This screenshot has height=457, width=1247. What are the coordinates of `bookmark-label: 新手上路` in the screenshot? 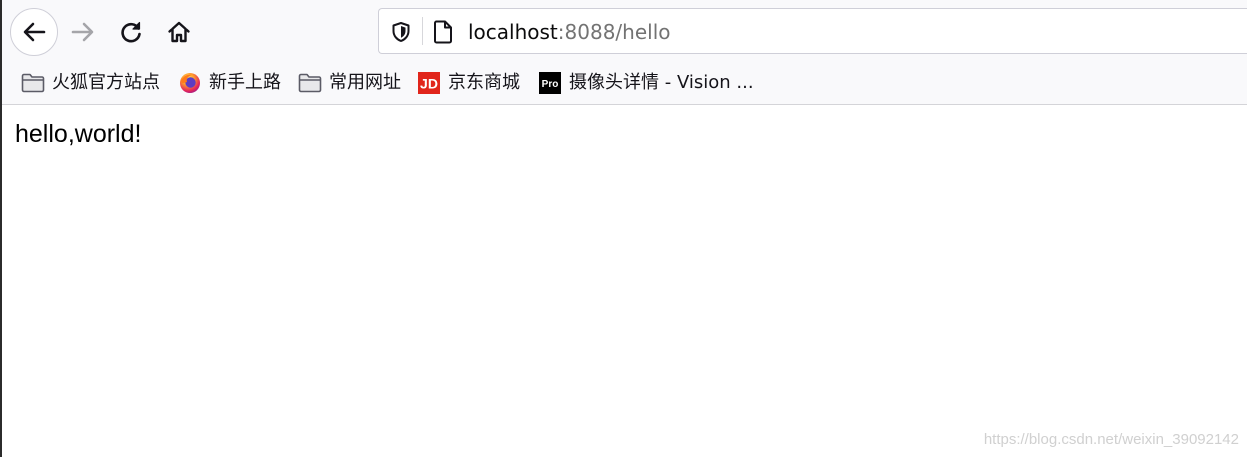 It's located at (245, 82).